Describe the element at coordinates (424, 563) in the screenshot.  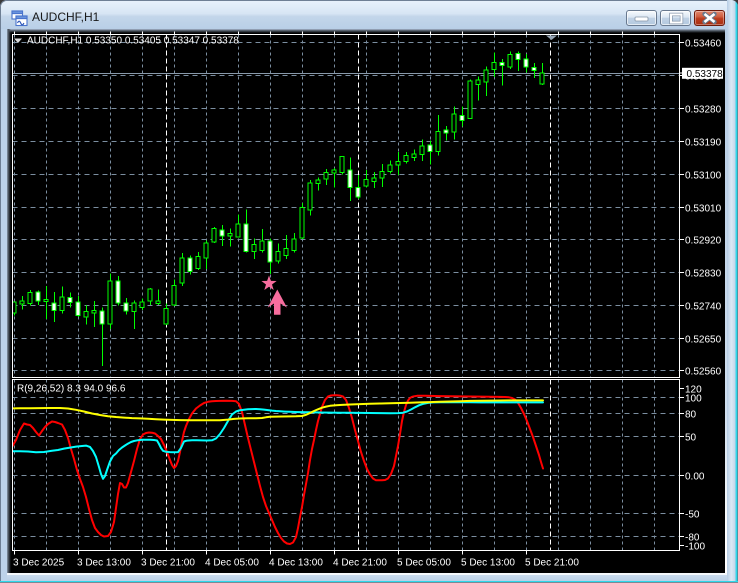
I see `svg-text: 5 Dec 05:00` at that location.